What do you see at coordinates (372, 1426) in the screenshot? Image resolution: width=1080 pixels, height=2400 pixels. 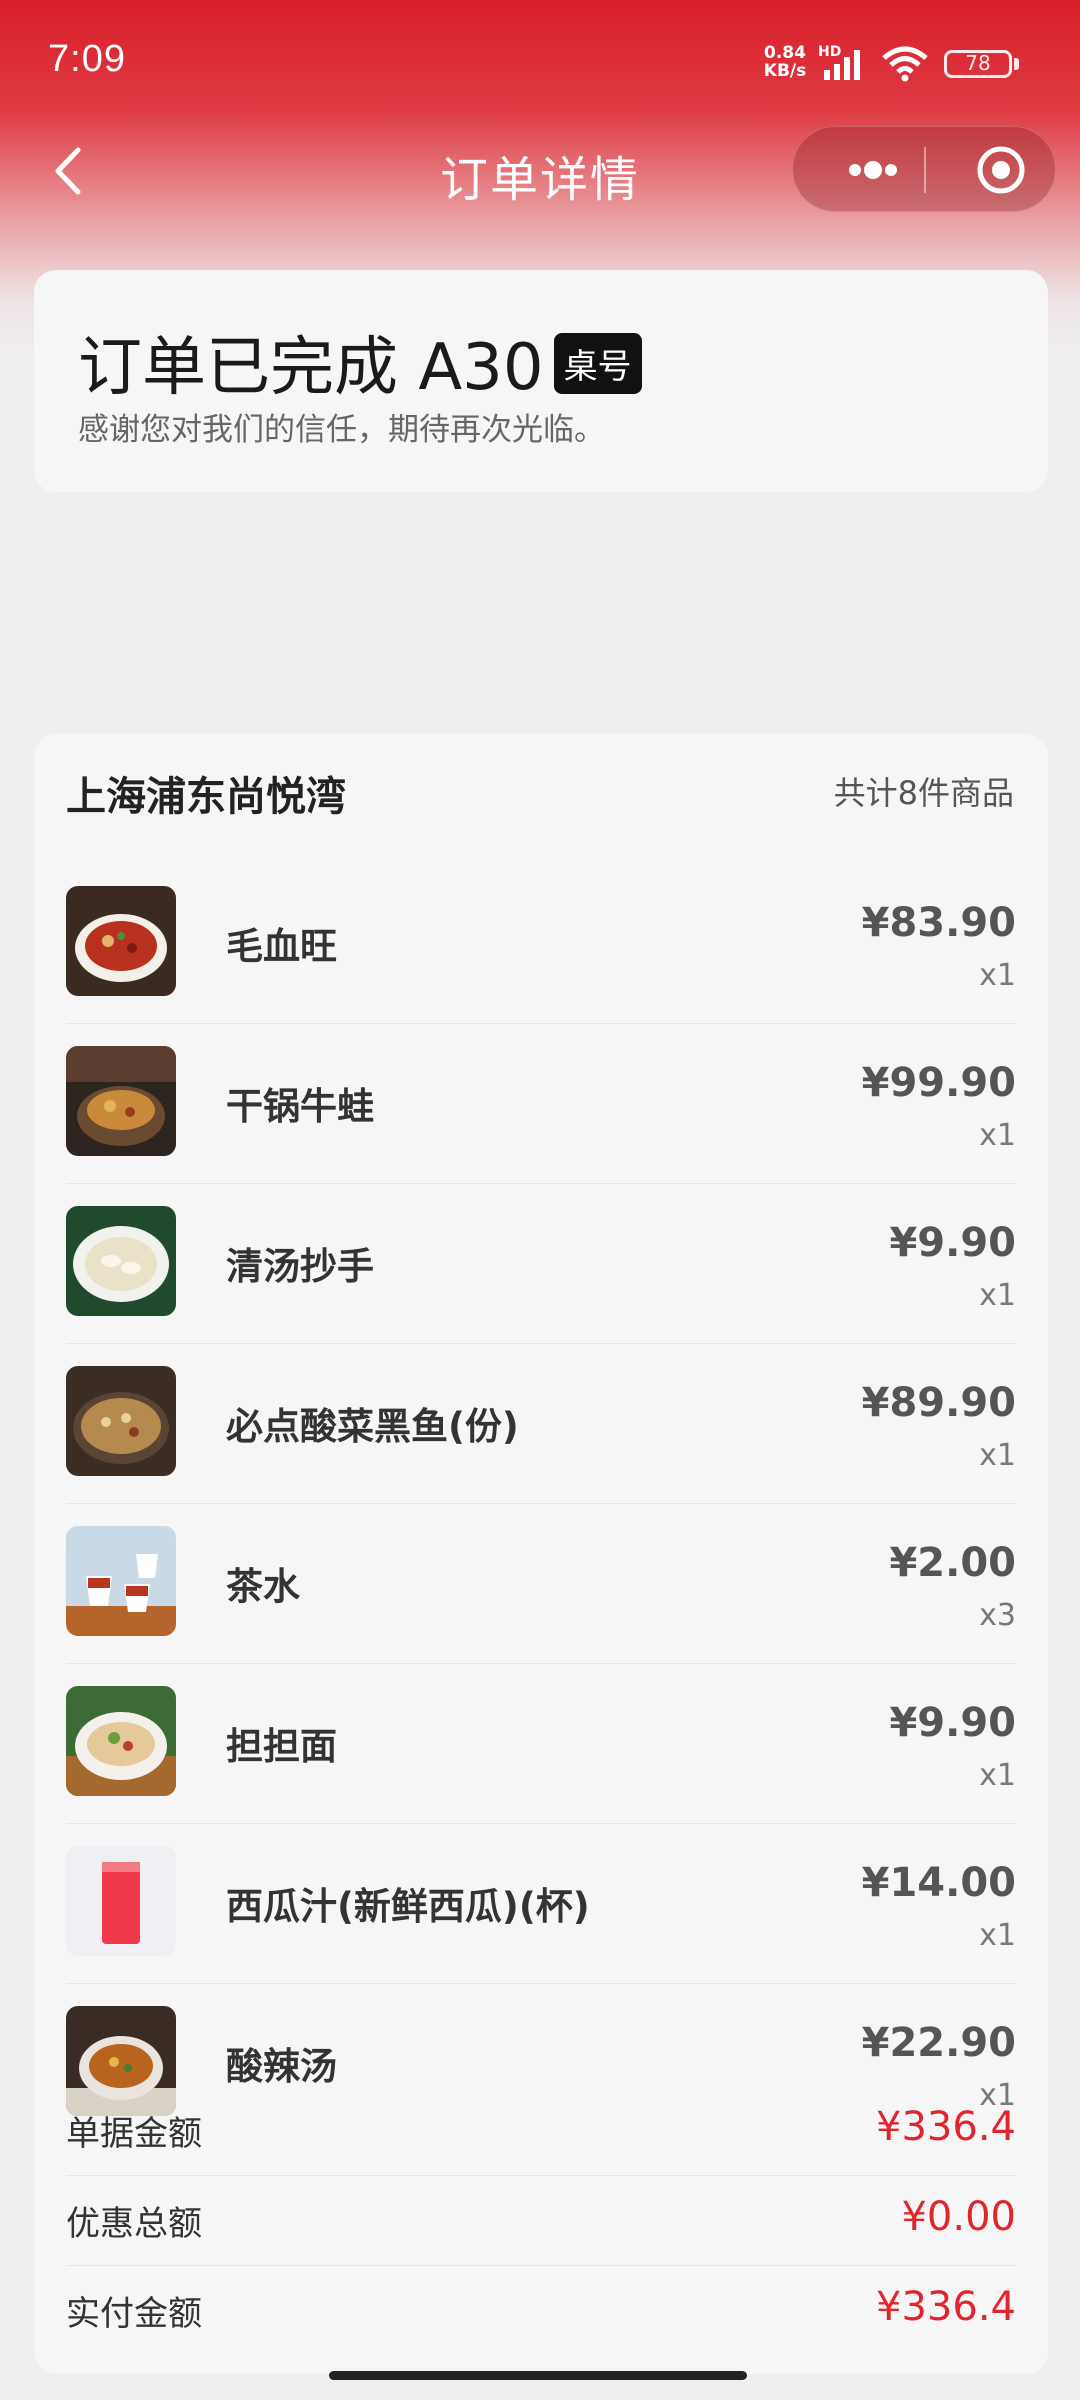 I see `item-name: 必点酸菜黑鱼(份)` at bounding box center [372, 1426].